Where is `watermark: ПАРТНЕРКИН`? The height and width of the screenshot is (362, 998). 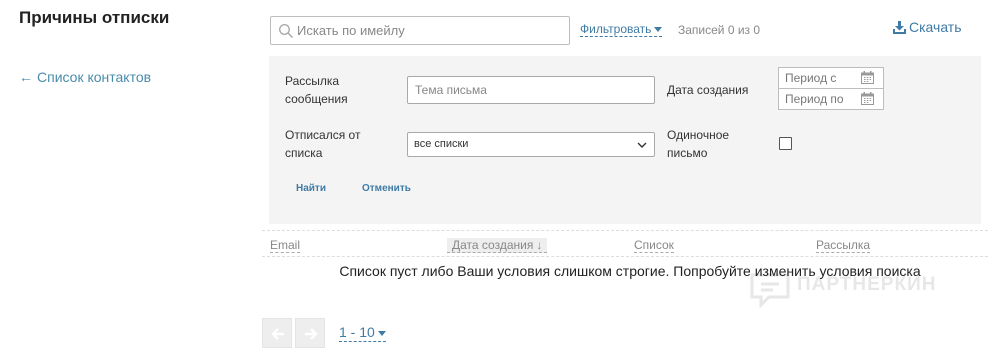
watermark: ПАРТНЕРКИН is located at coordinates (842, 292).